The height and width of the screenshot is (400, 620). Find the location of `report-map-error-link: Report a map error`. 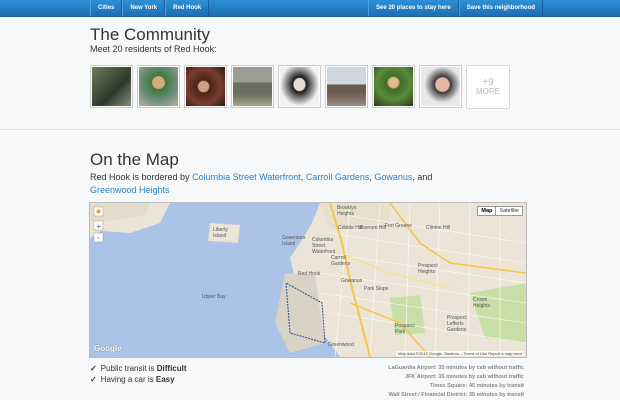

report-map-error-link: Report a map error is located at coordinates (505, 353).